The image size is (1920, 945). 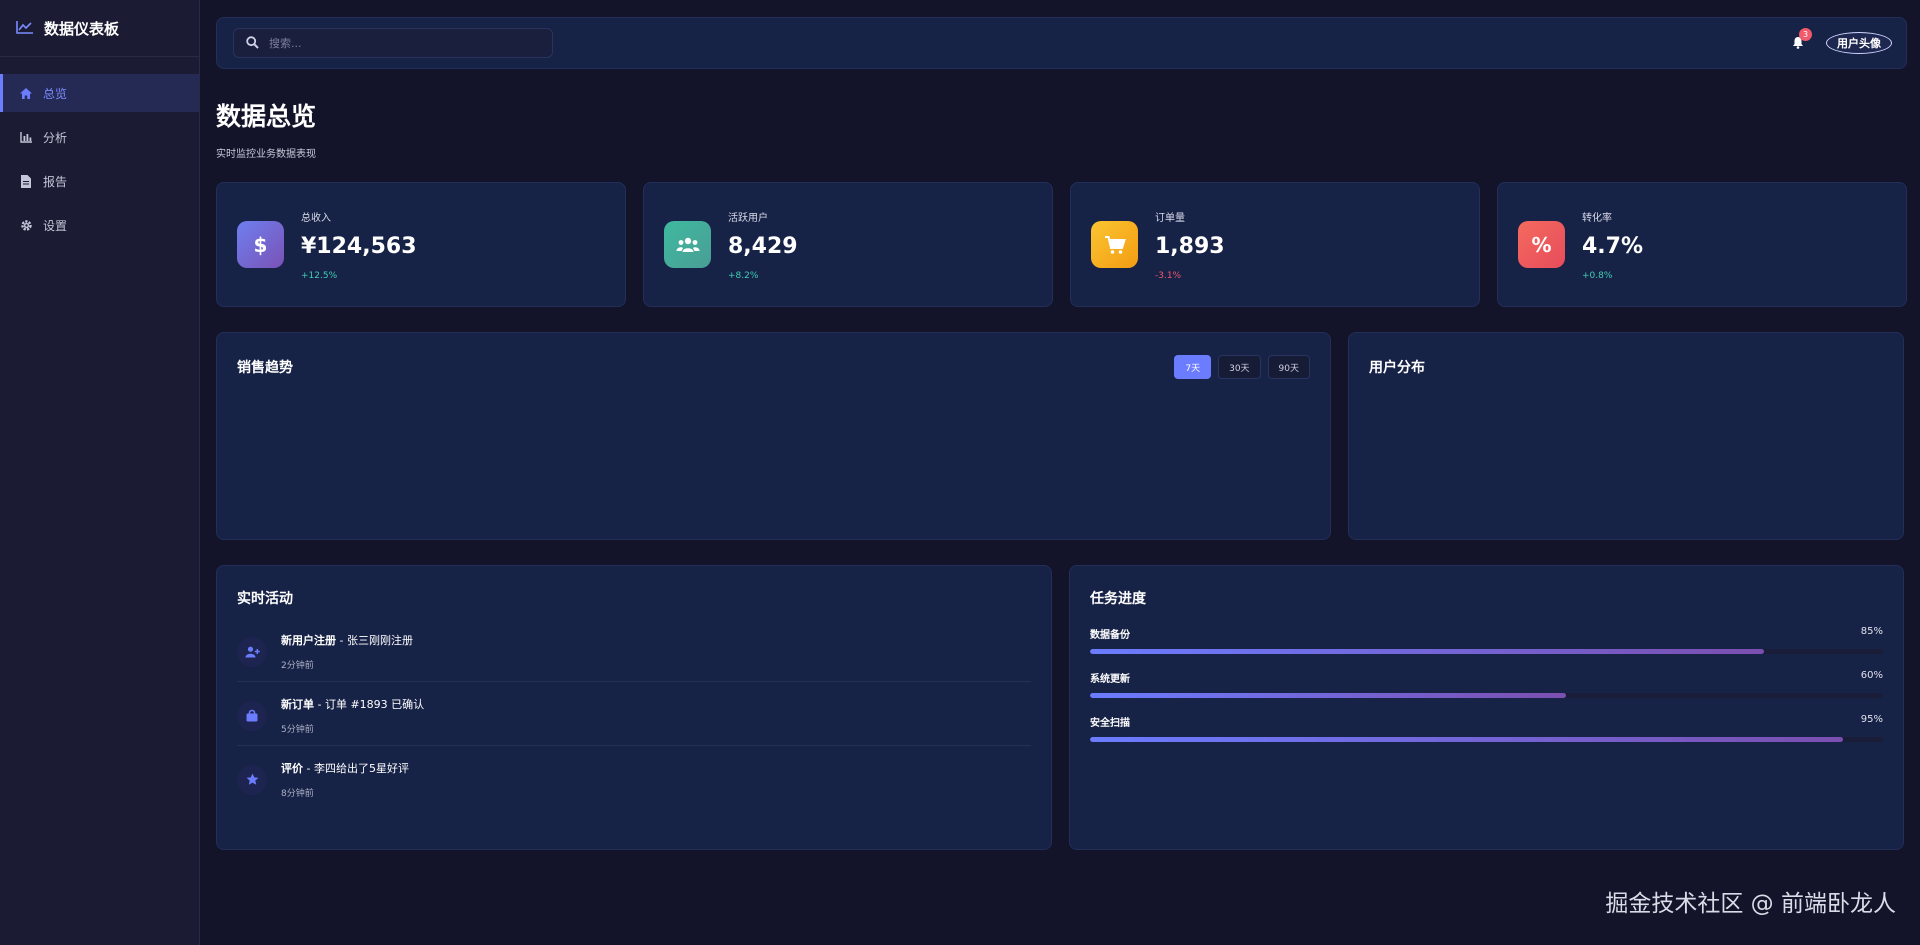 What do you see at coordinates (82, 28) in the screenshot?
I see `brand-title: 数据仪表板` at bounding box center [82, 28].